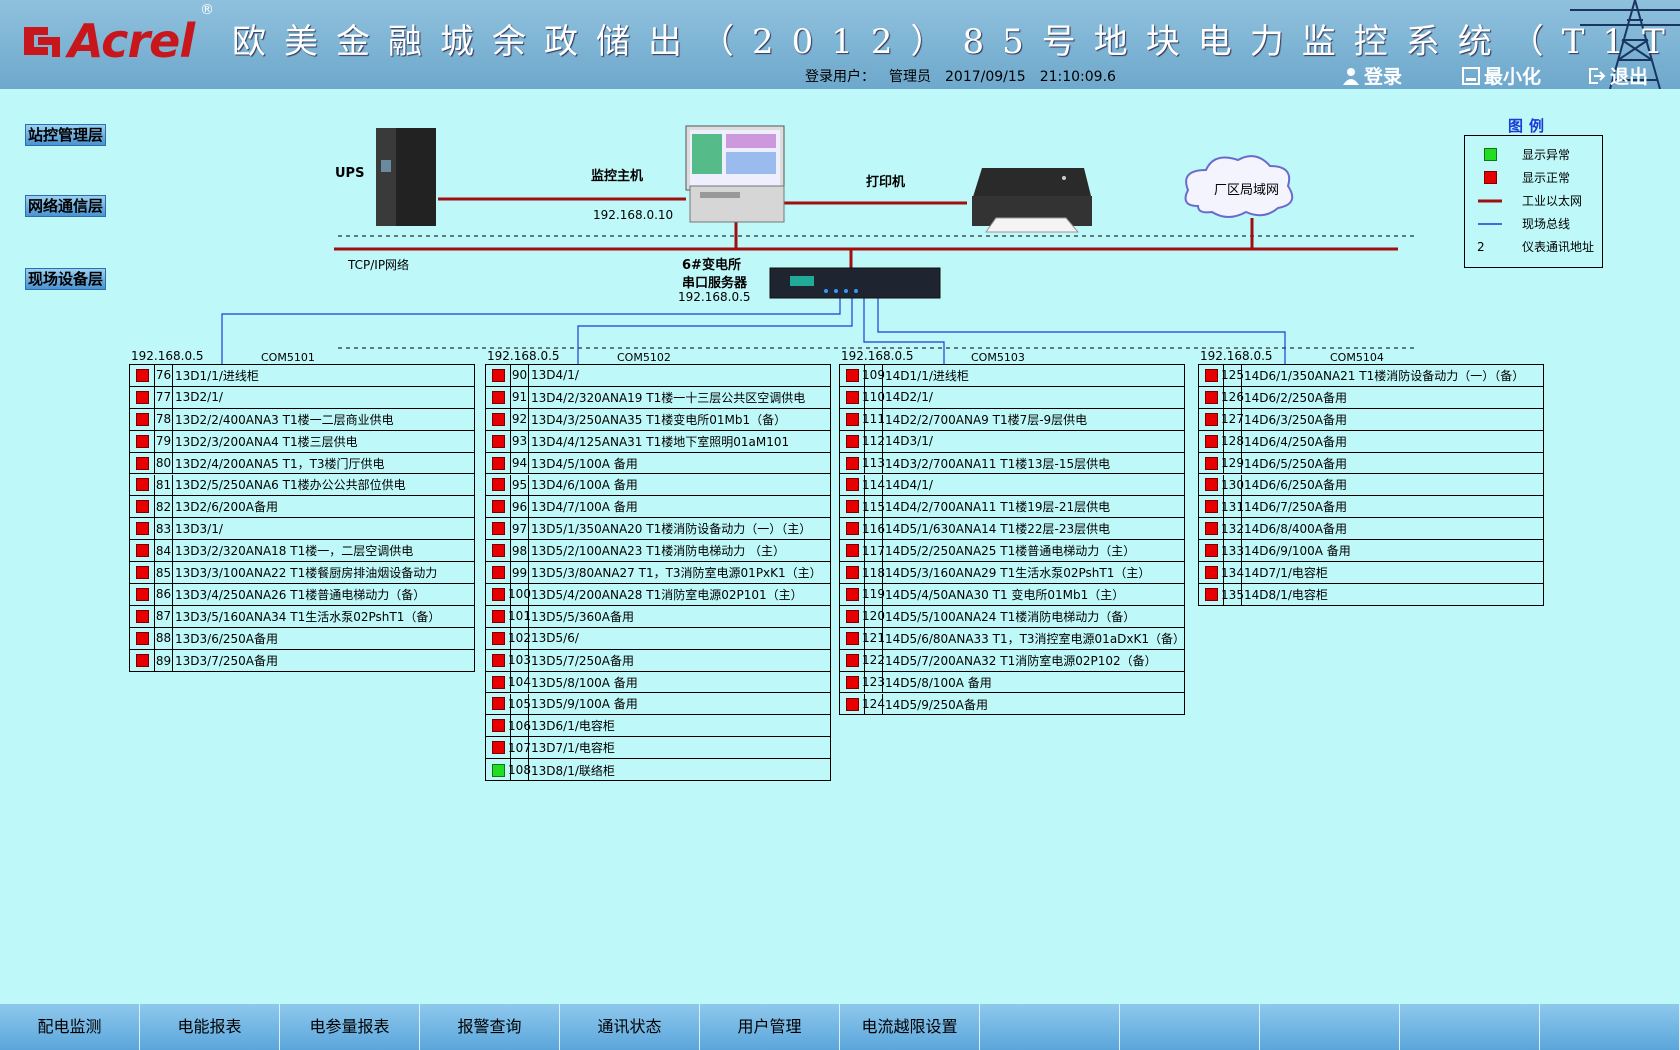 Image resolution: width=1680 pixels, height=1050 pixels. Describe the element at coordinates (350, 1027) in the screenshot. I see `nav-tab: 电参量报表` at that location.